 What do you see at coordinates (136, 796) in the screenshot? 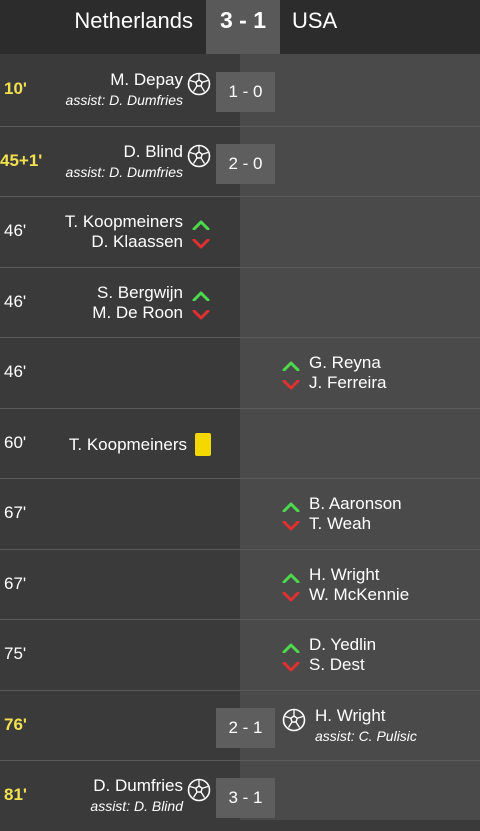
I see `goal-scorer-block: D. Dumfries assist: D. Blind` at bounding box center [136, 796].